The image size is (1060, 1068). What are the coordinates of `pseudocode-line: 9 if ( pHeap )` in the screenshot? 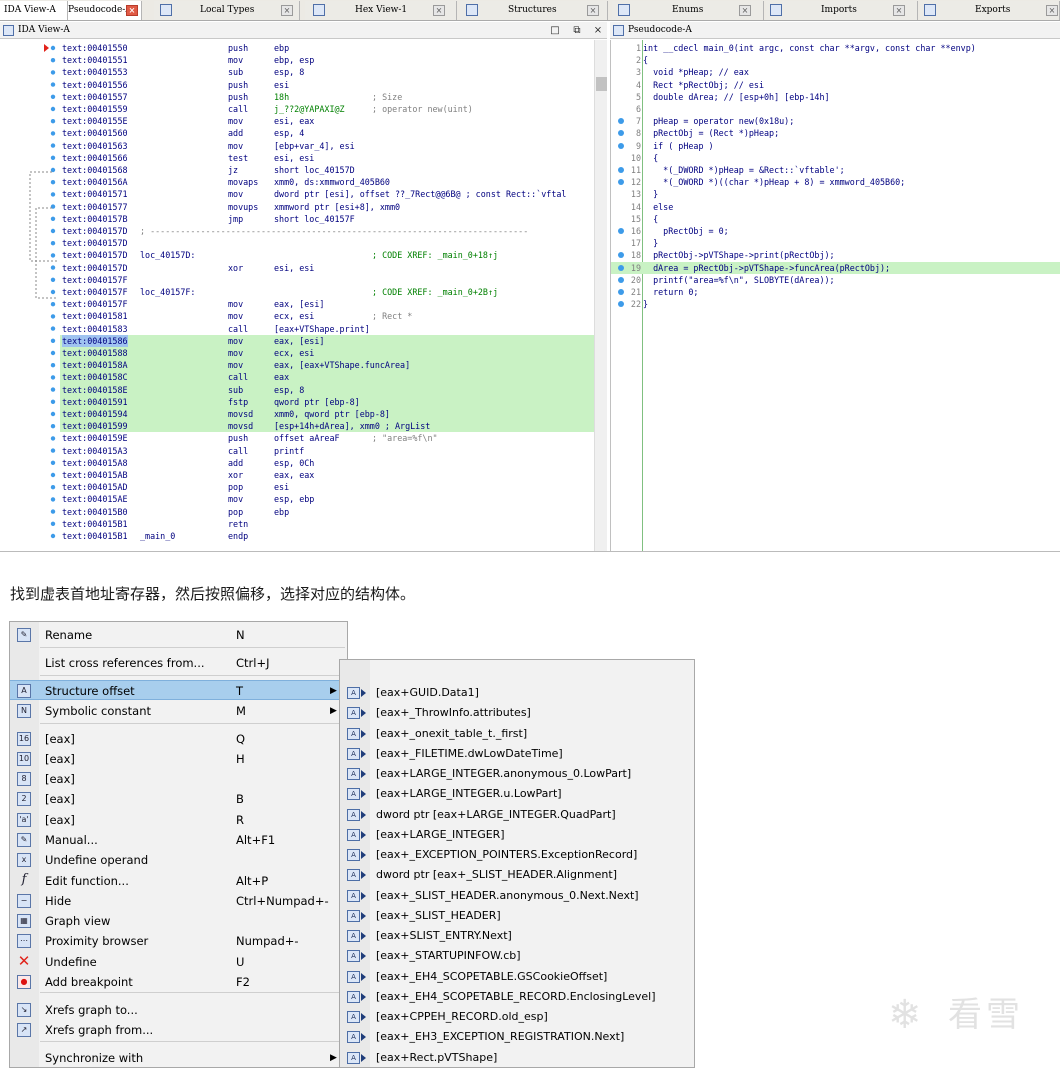 It's located at (835, 146).